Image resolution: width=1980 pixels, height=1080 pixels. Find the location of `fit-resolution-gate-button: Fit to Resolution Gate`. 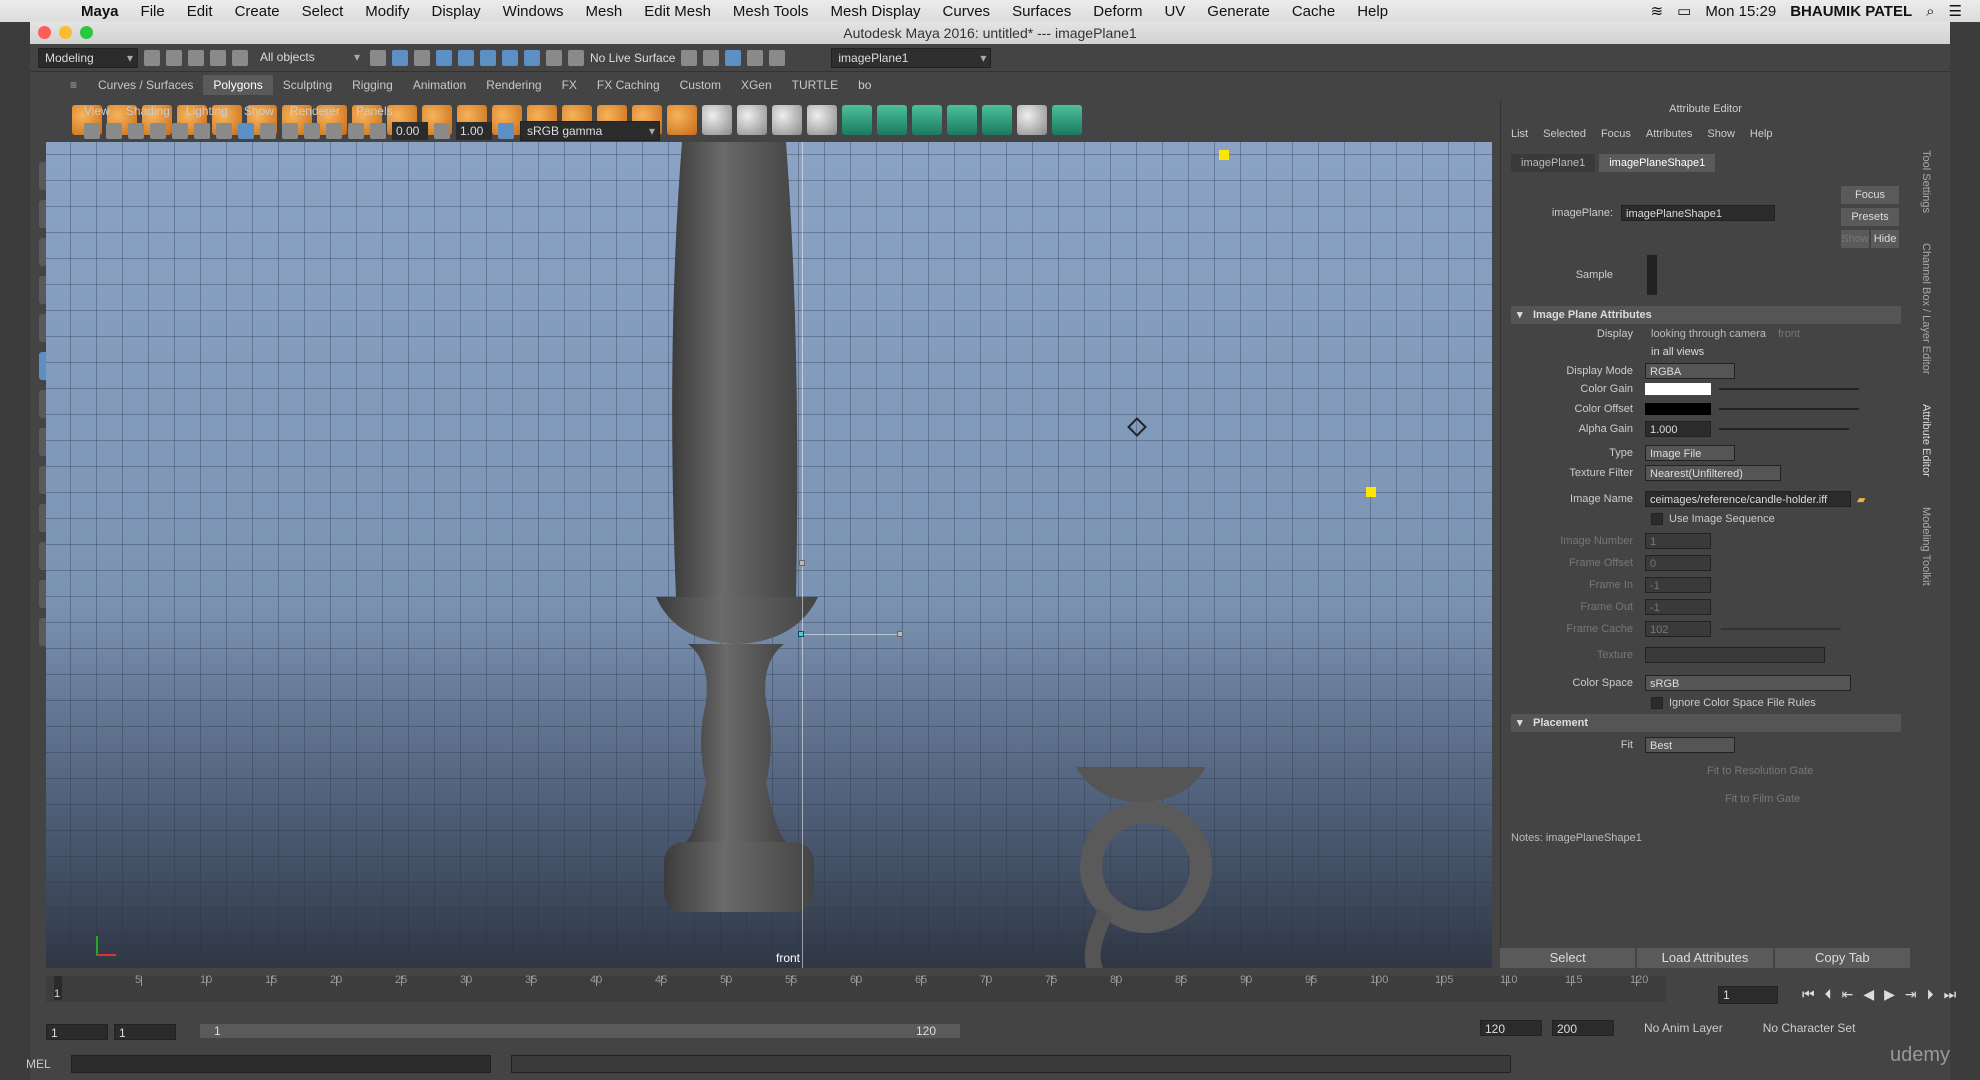

fit-resolution-gate-button: Fit to Resolution Gate is located at coordinates (1760, 771).